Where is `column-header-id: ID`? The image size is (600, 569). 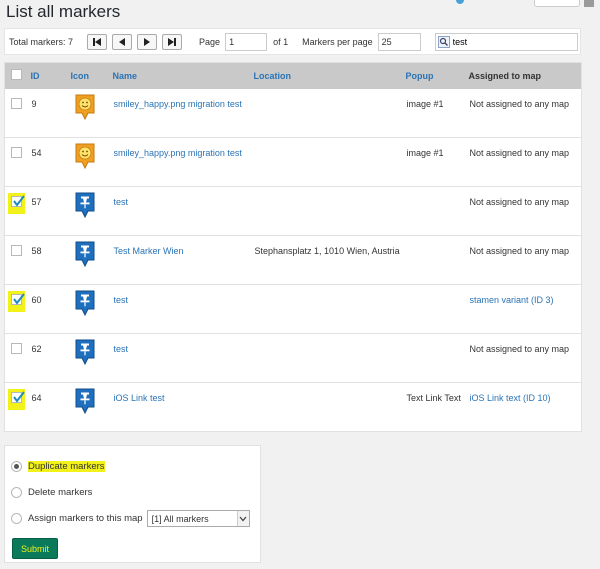
column-header-id: ID is located at coordinates (51, 76).